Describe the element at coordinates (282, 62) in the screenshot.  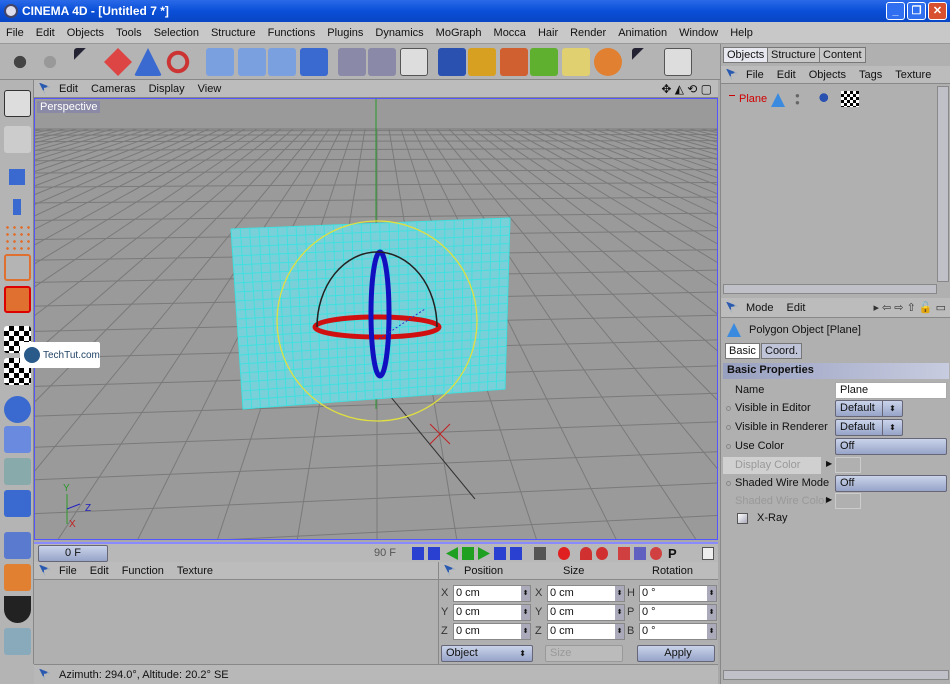
I see `z-axis-lock-icon` at that location.